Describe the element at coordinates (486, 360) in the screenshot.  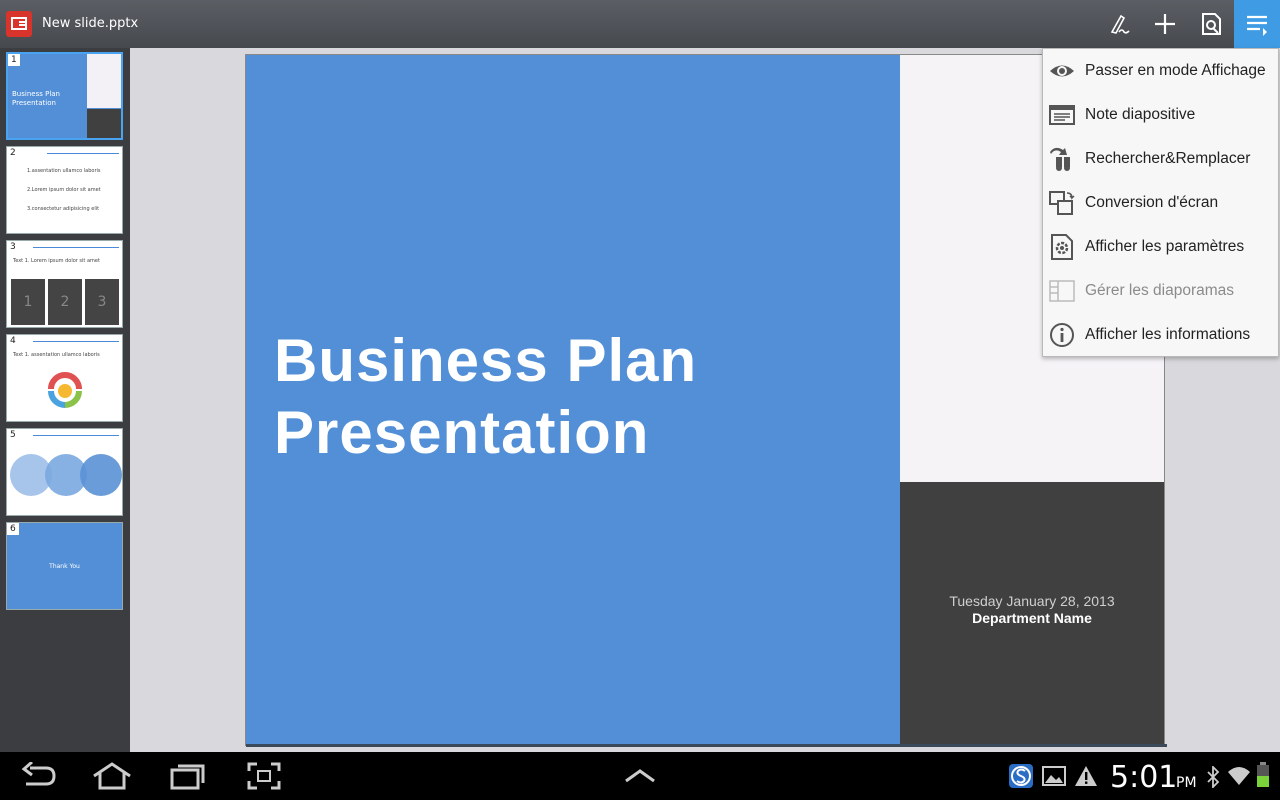
I see `slide-title-line-1: Business Plan` at that location.